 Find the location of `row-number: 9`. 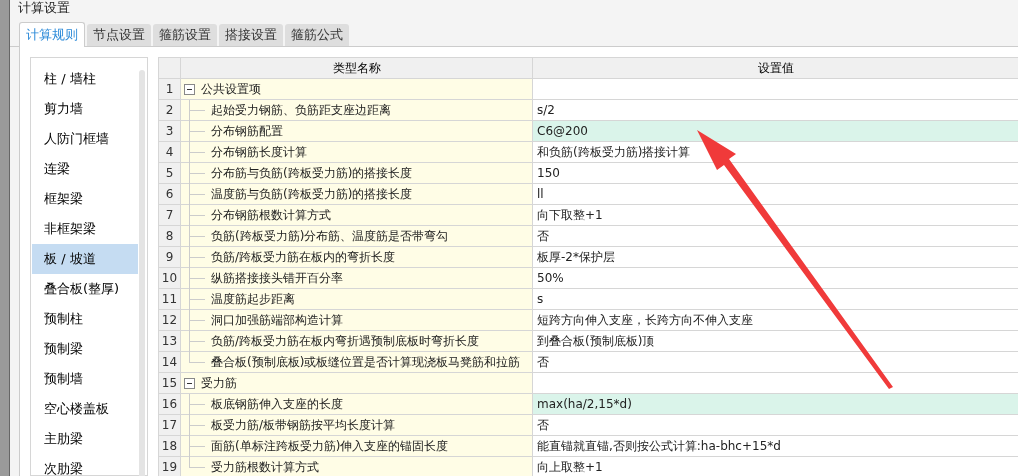

row-number: 9 is located at coordinates (170, 257).